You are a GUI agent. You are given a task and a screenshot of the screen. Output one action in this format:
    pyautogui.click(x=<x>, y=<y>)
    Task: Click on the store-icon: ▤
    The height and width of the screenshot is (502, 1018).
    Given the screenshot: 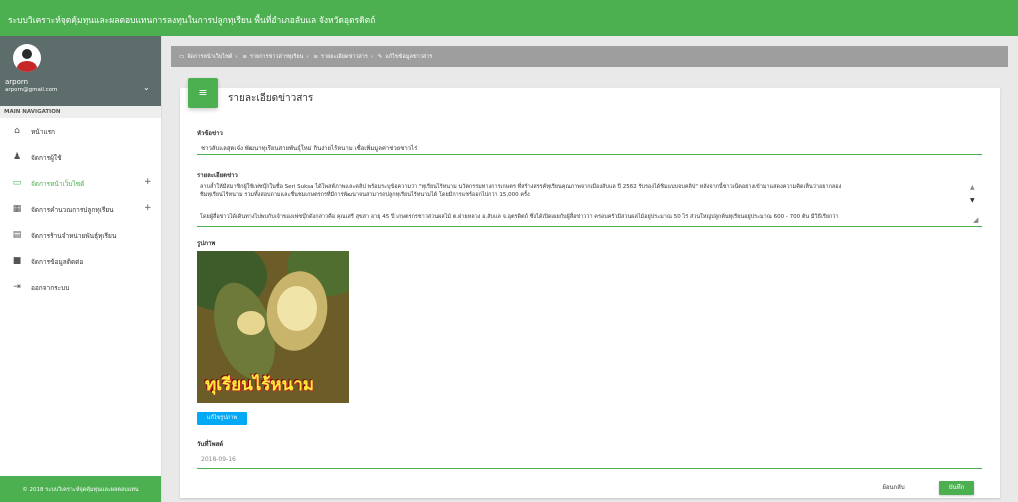 What is the action you would take?
    pyautogui.click(x=17, y=235)
    